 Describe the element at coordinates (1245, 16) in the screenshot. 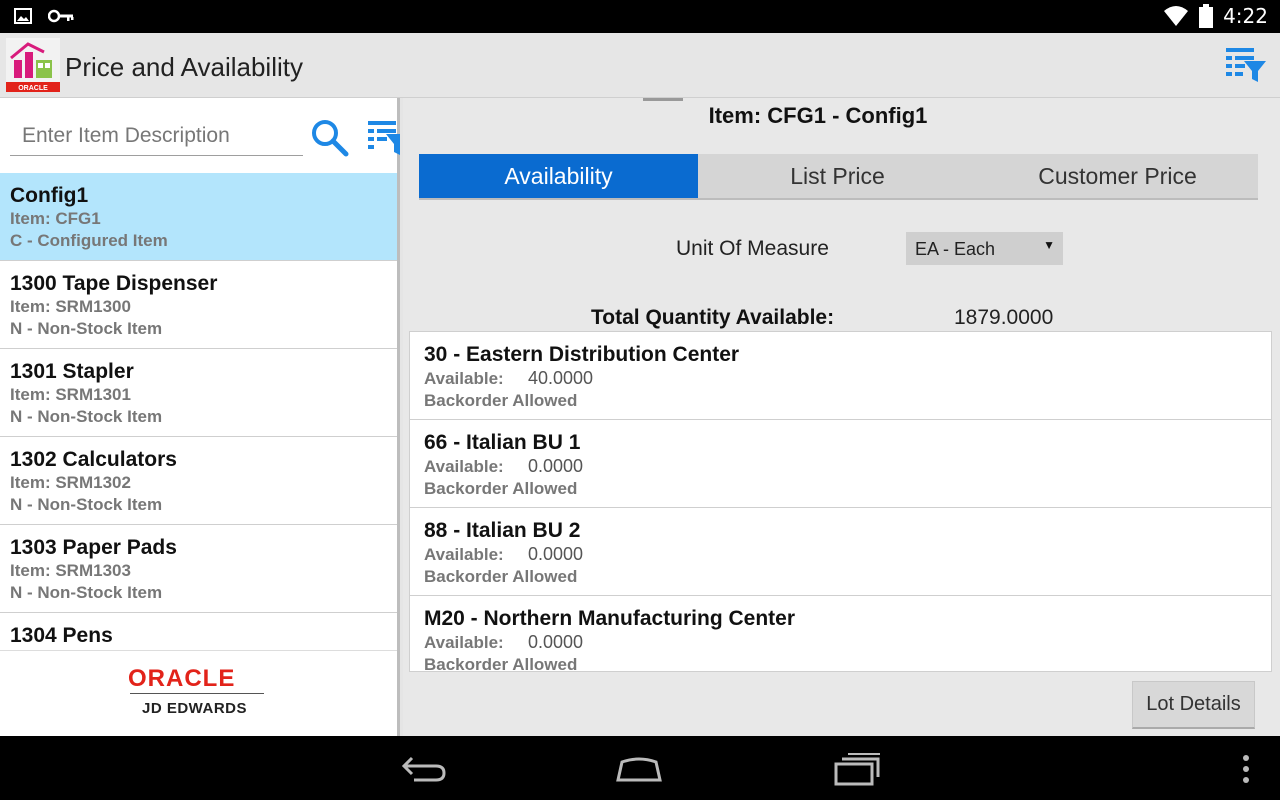

I see `clock: 4:22` at that location.